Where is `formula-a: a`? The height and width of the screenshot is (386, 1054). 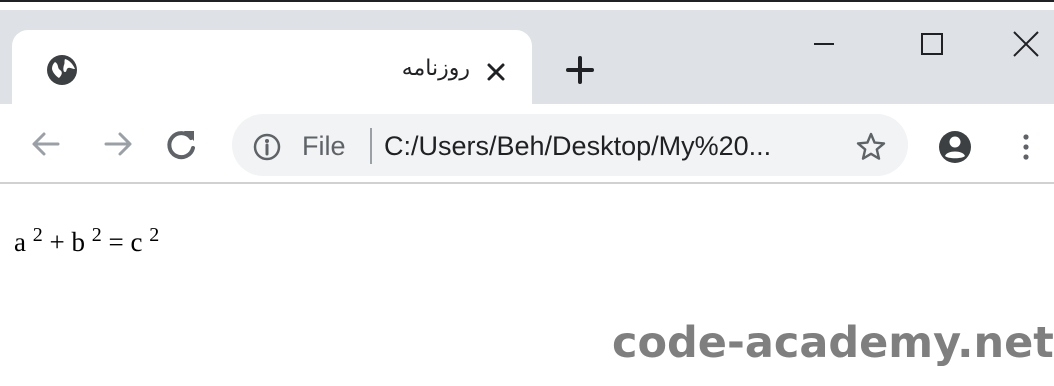
formula-a: a is located at coordinates (20, 242).